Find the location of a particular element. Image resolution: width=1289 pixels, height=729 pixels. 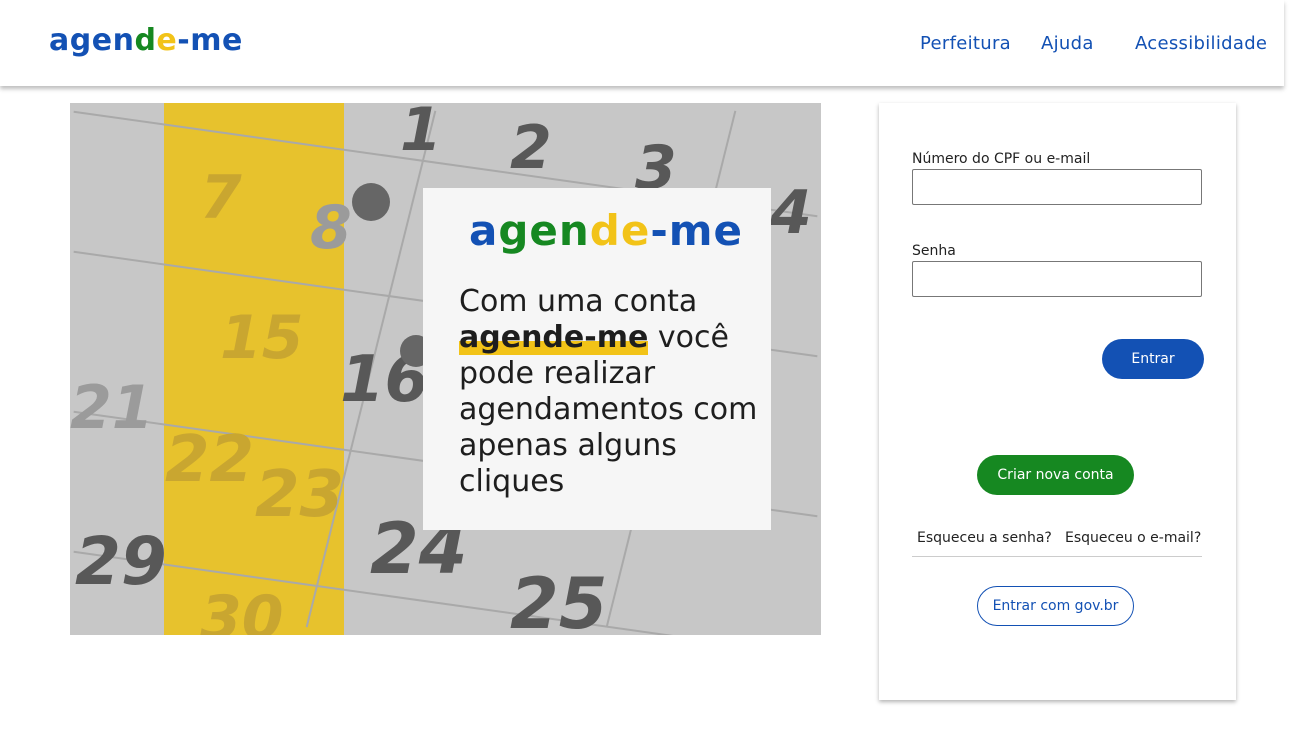

nav-link-perfeitura: Perfeitura is located at coordinates (965, 43).